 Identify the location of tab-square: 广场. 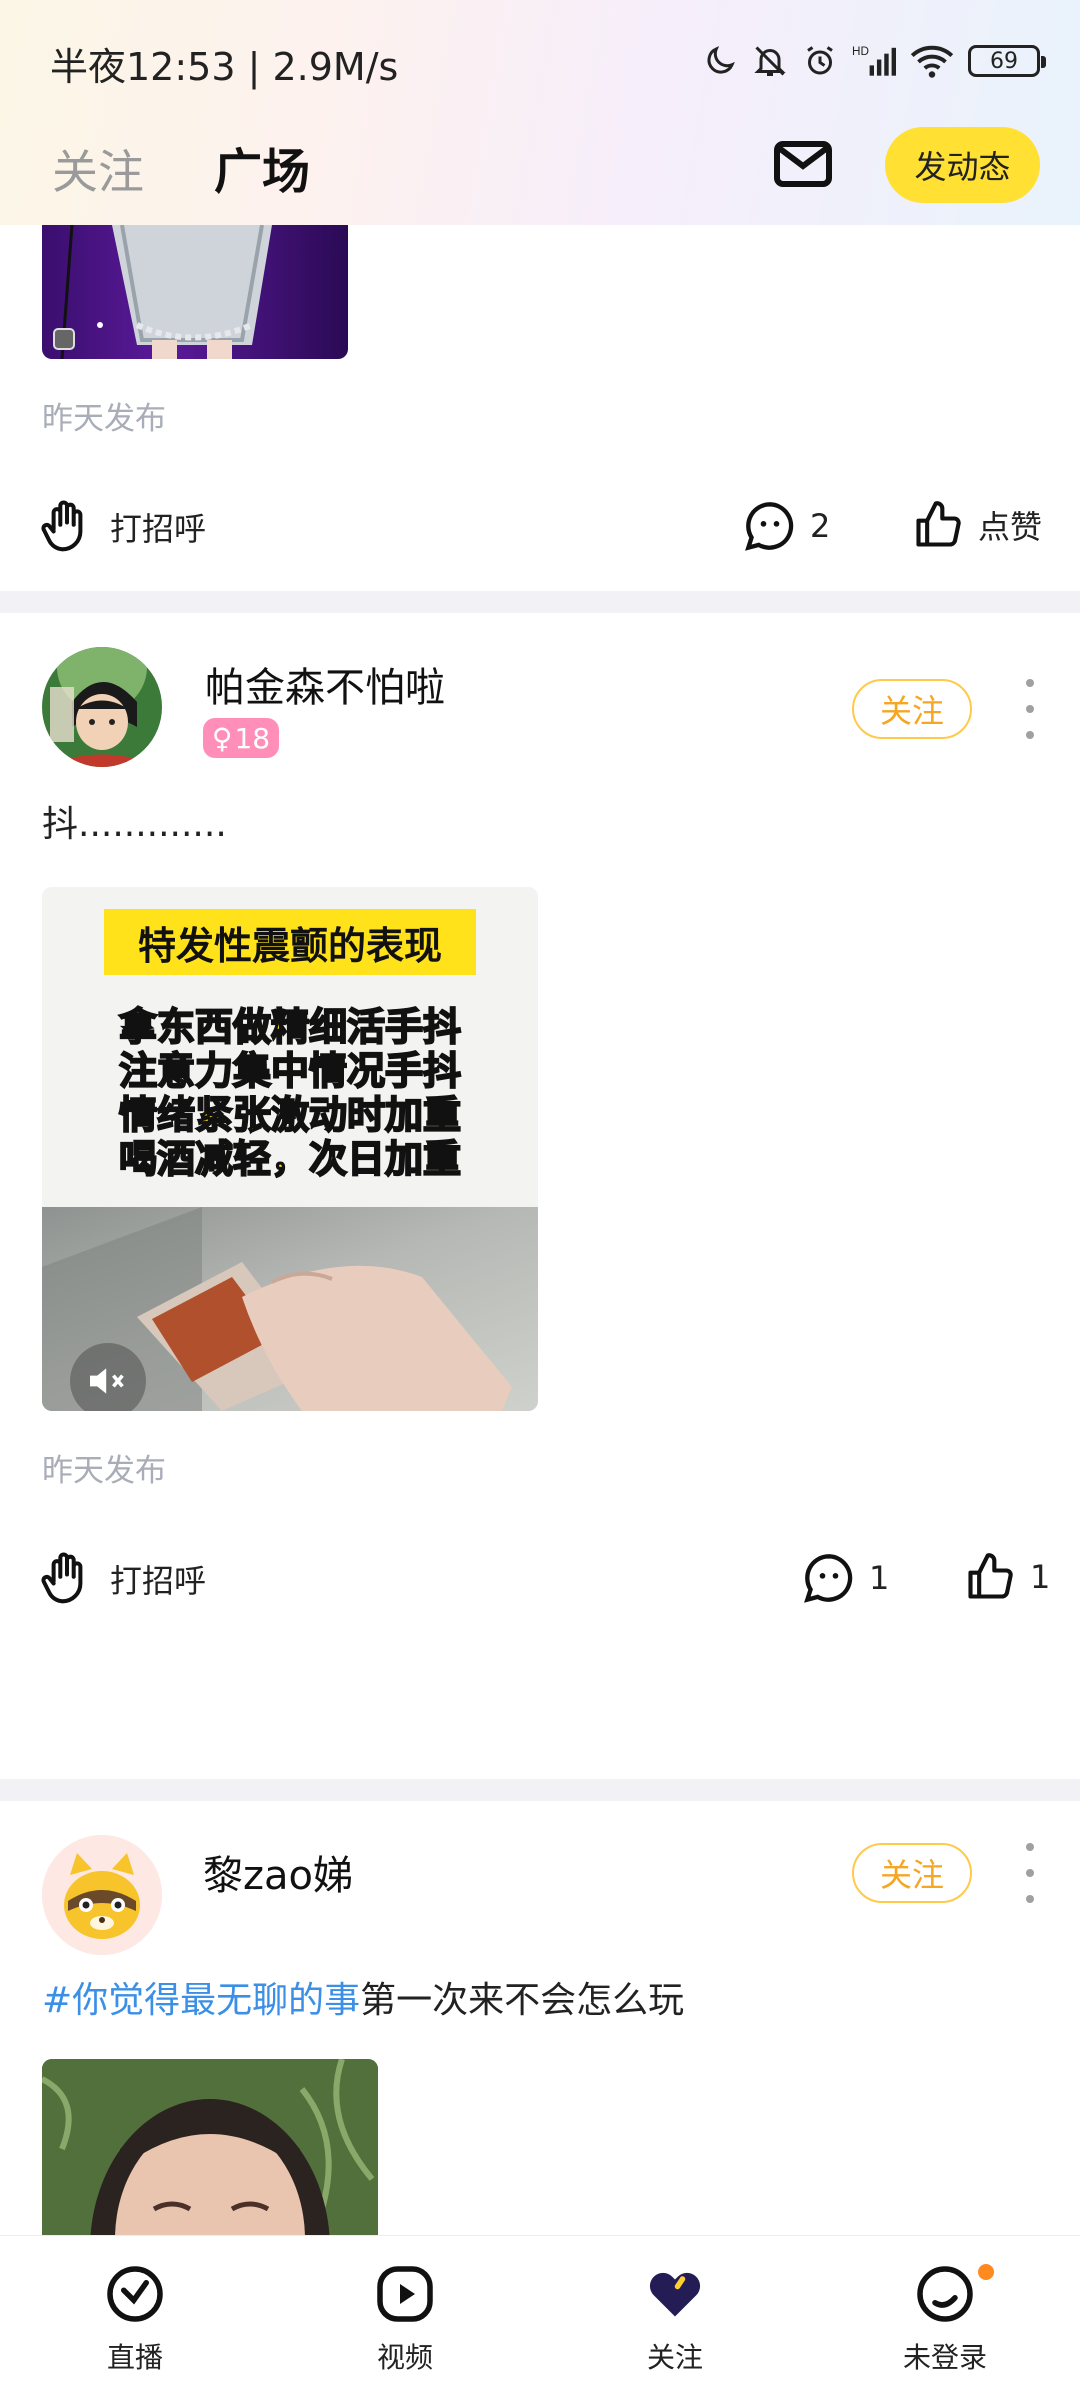
(262, 167).